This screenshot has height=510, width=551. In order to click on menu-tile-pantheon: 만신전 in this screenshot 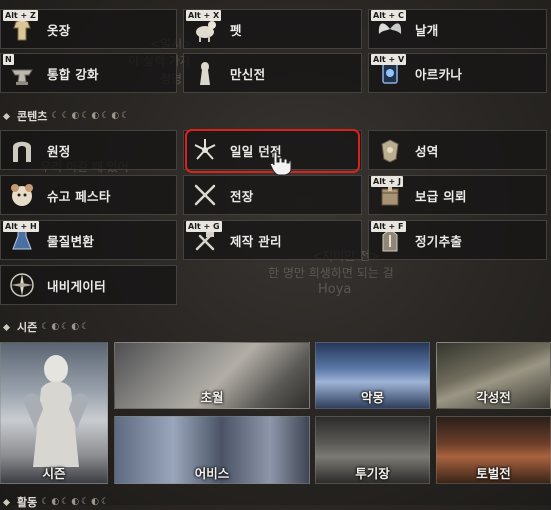, I will do `click(272, 73)`.